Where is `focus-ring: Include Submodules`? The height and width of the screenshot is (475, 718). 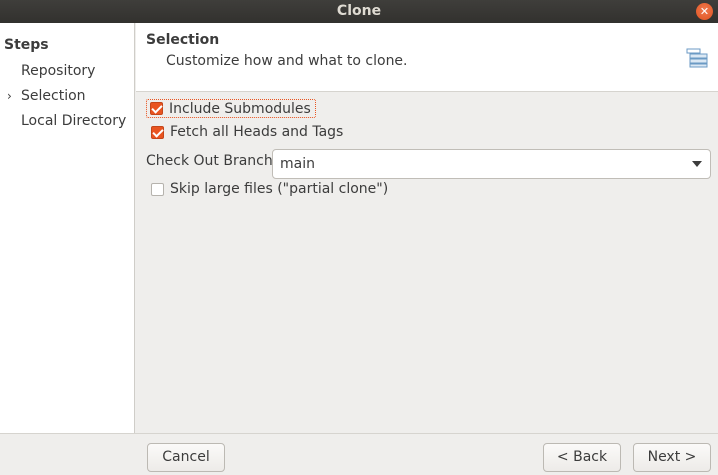
focus-ring: Include Submodules is located at coordinates (231, 108).